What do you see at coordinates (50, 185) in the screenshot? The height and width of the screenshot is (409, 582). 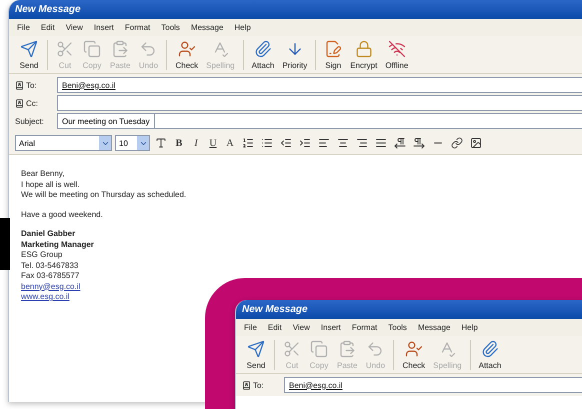 I see `body-text: I hope all is well.` at bounding box center [50, 185].